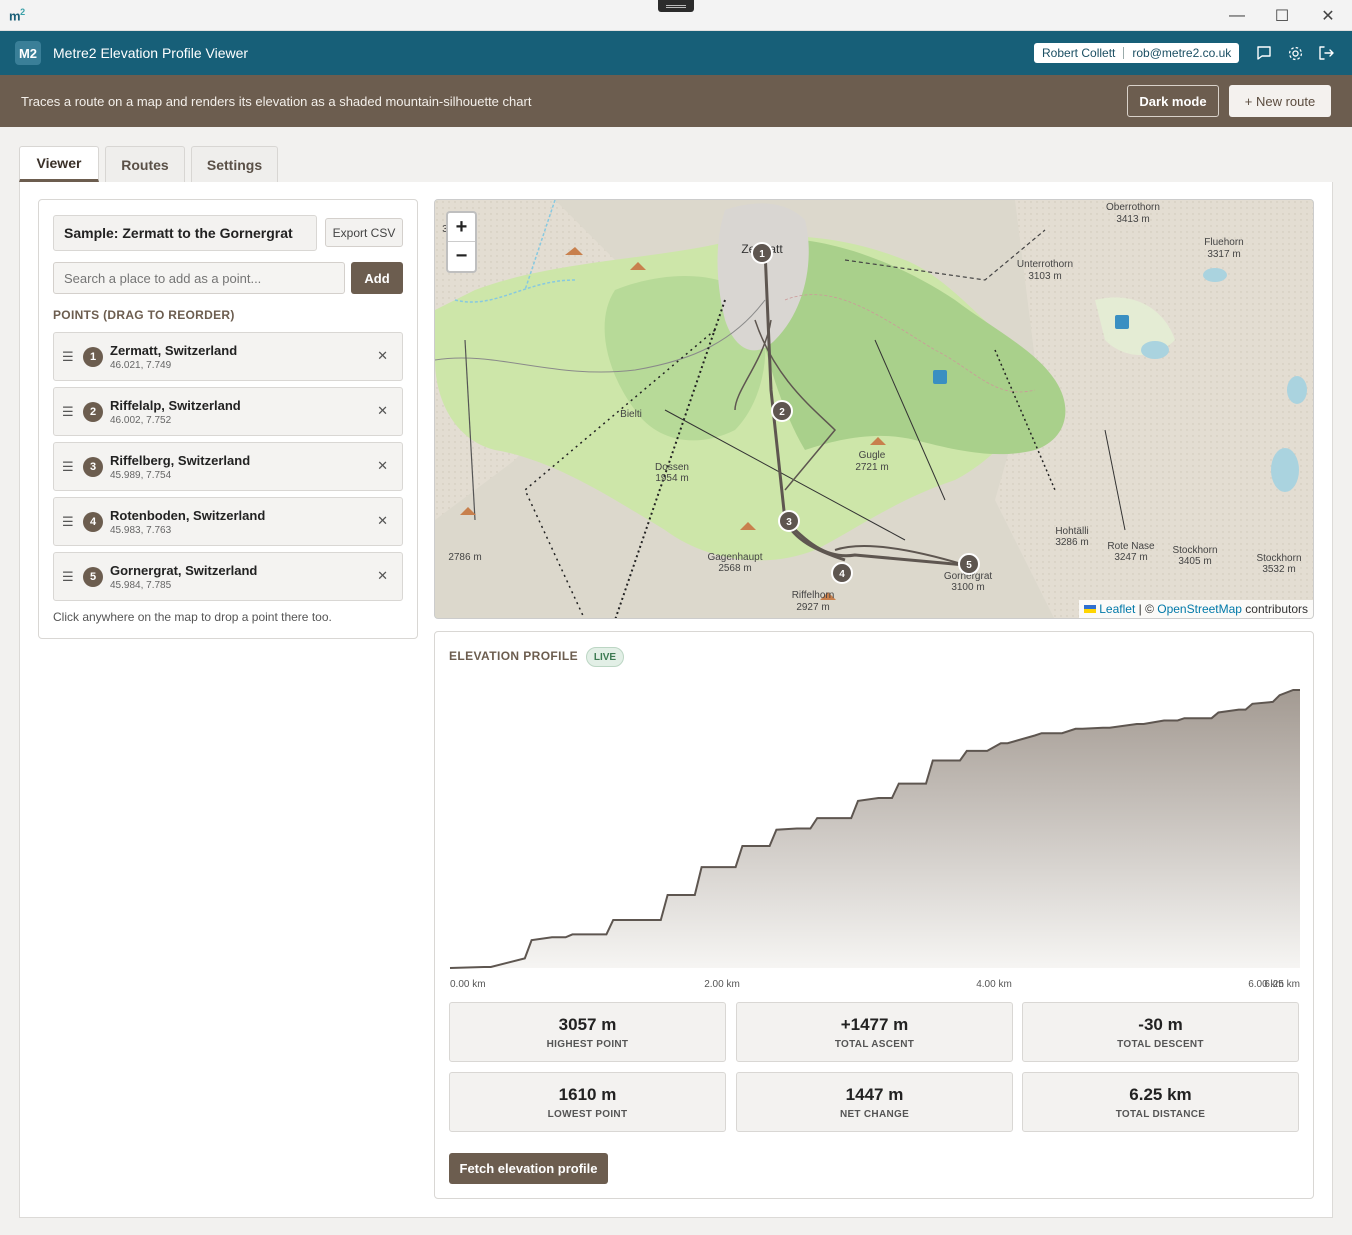  I want to click on app-logo: M2, so click(28, 53).